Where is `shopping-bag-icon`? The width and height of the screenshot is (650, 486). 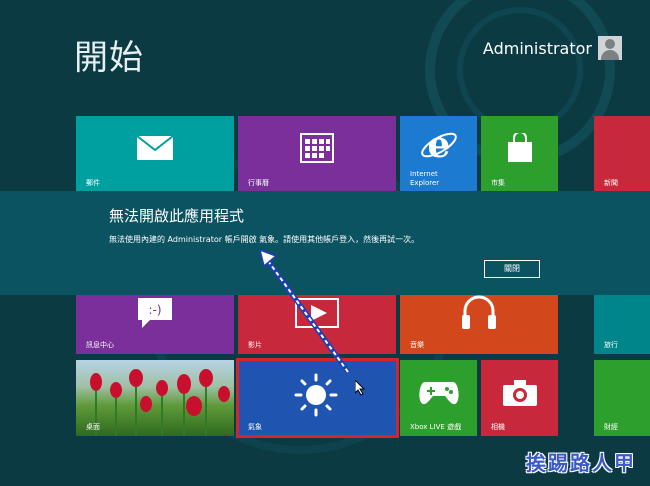
shopping-bag-icon is located at coordinates (519, 147).